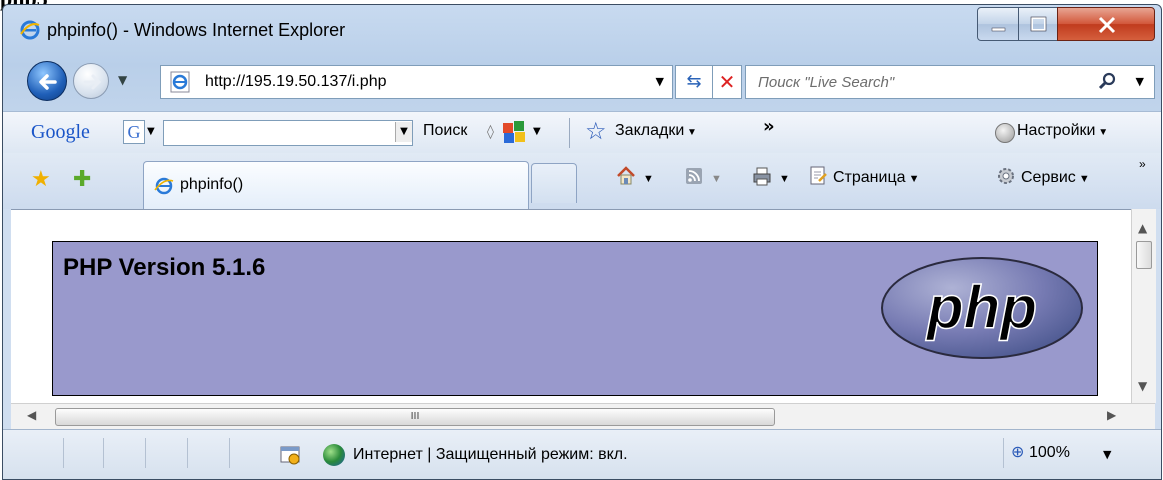 The height and width of the screenshot is (480, 1163). Describe the element at coordinates (582, 31) in the screenshot. I see `title-bar: phpinfo() - Windows Internet Explorer` at that location.